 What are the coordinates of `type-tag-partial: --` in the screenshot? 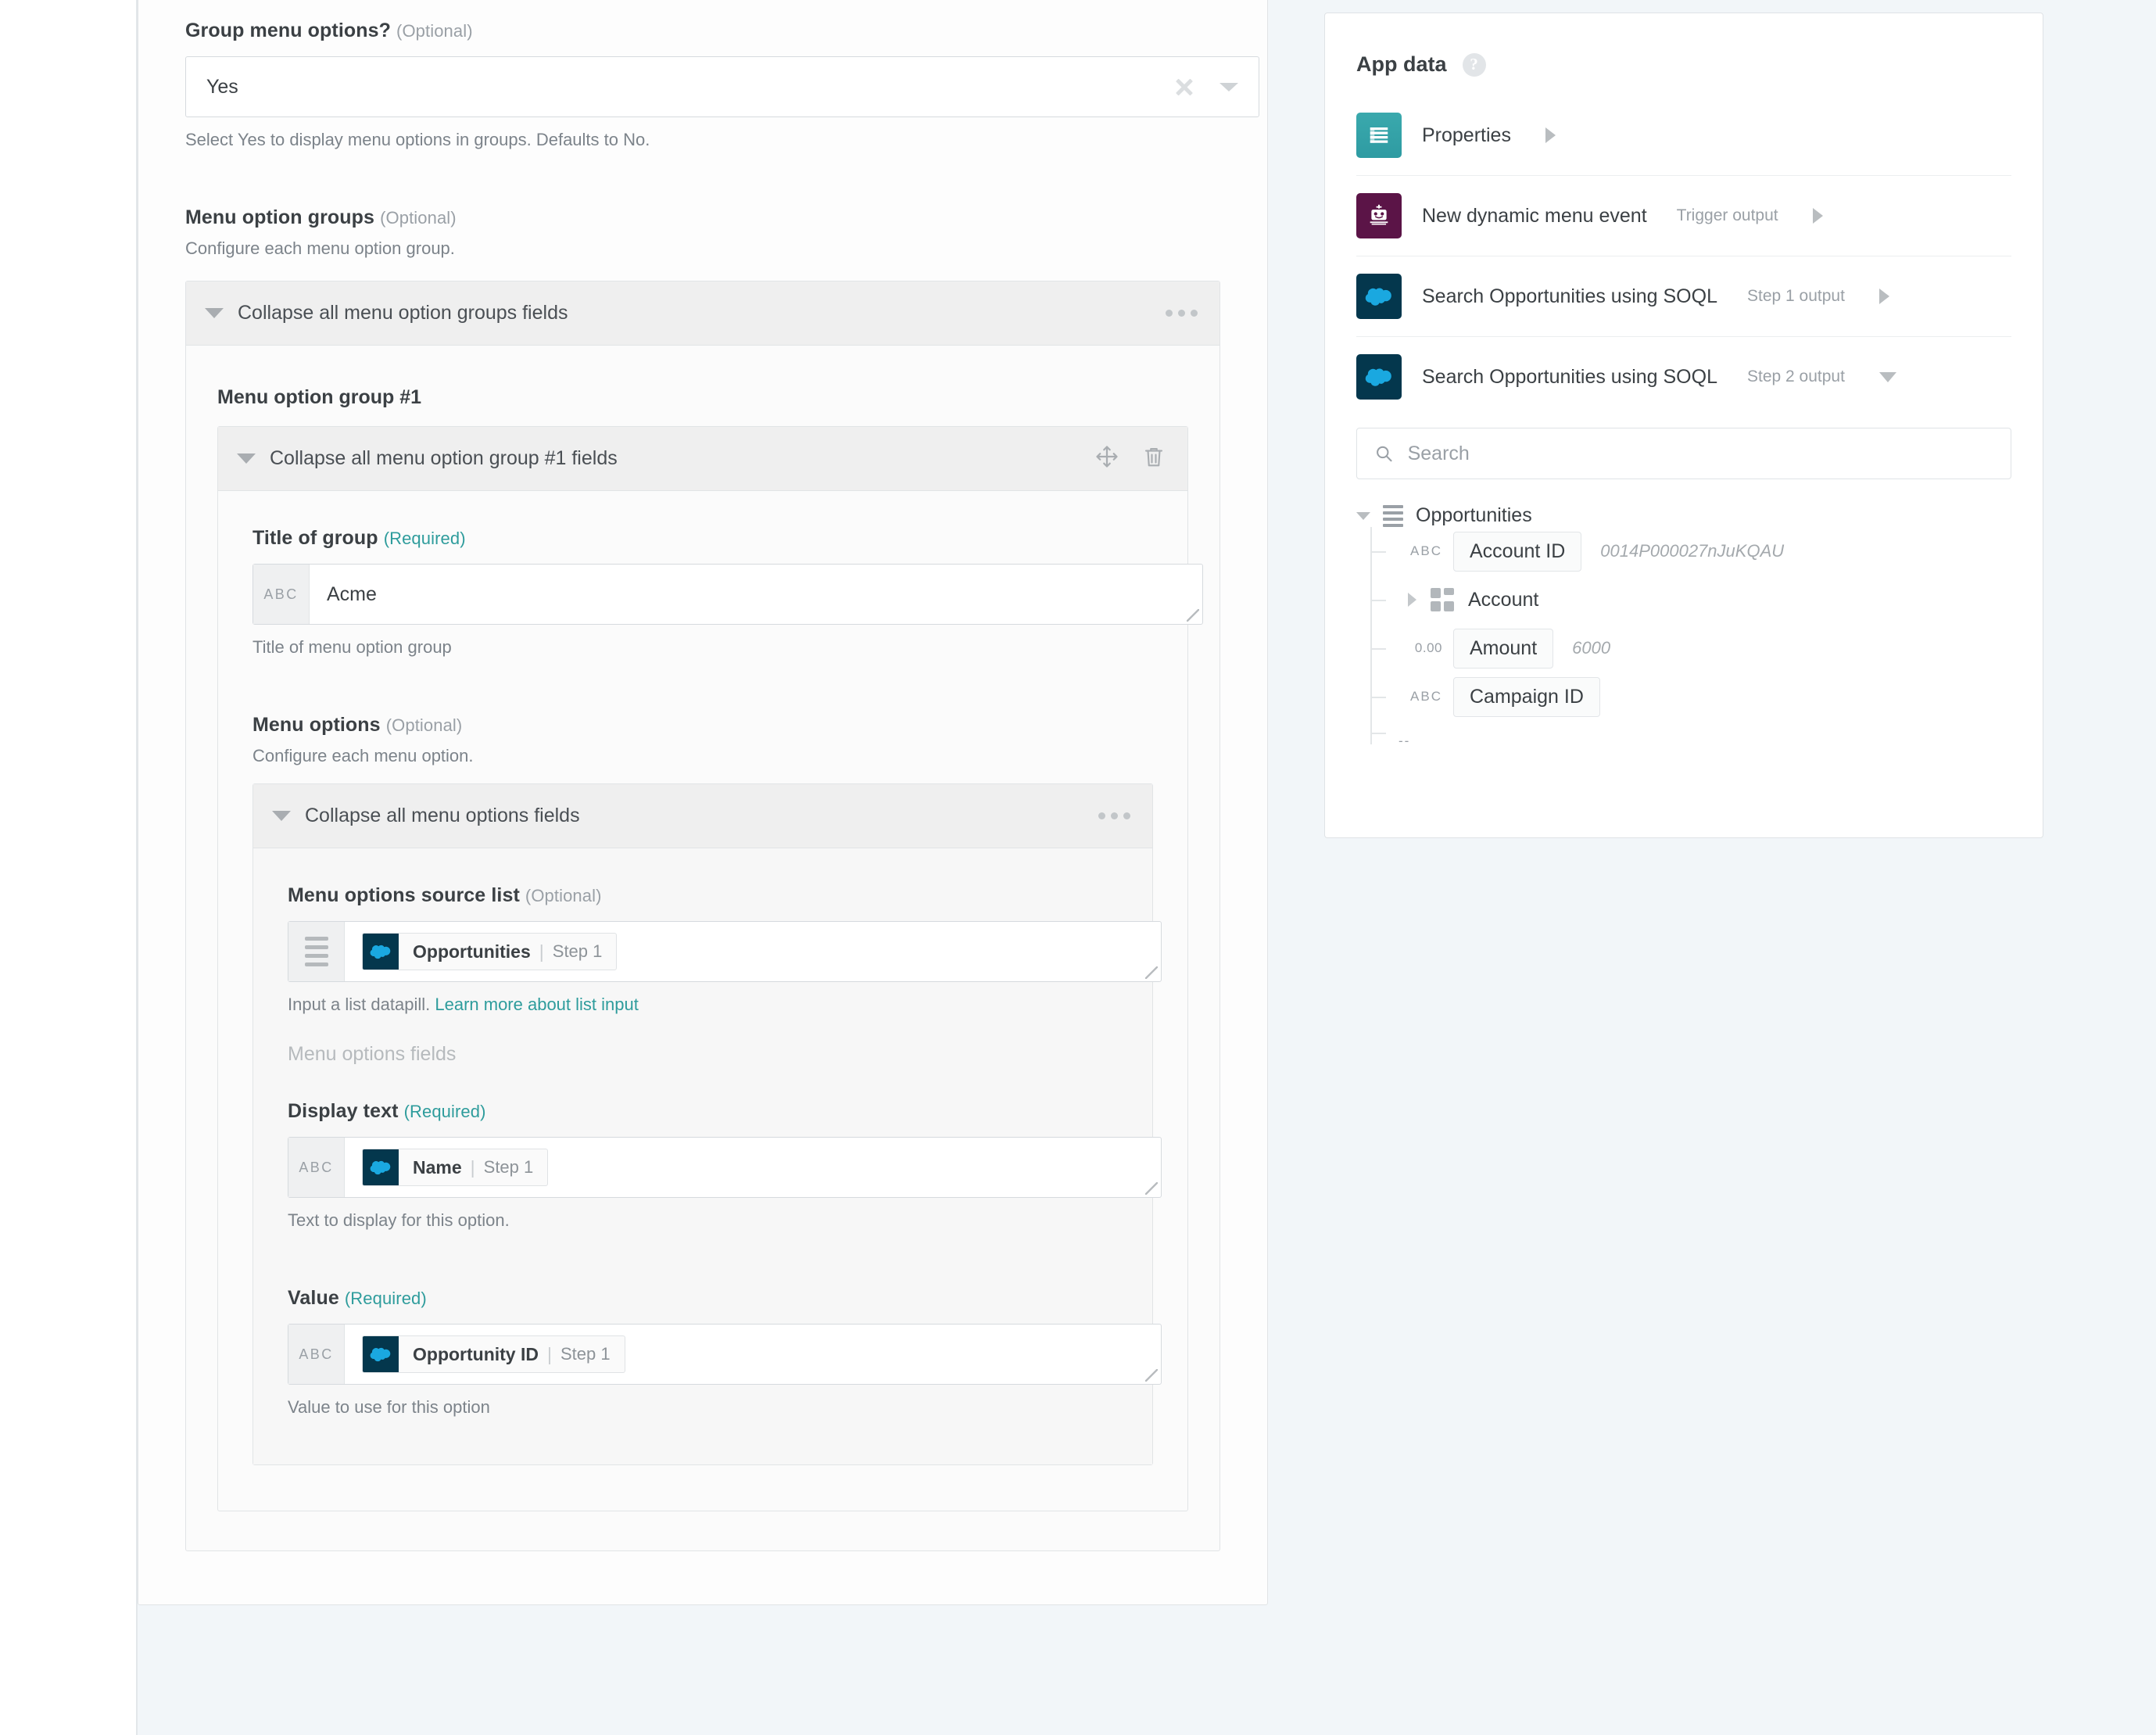 It's located at (1405, 738).